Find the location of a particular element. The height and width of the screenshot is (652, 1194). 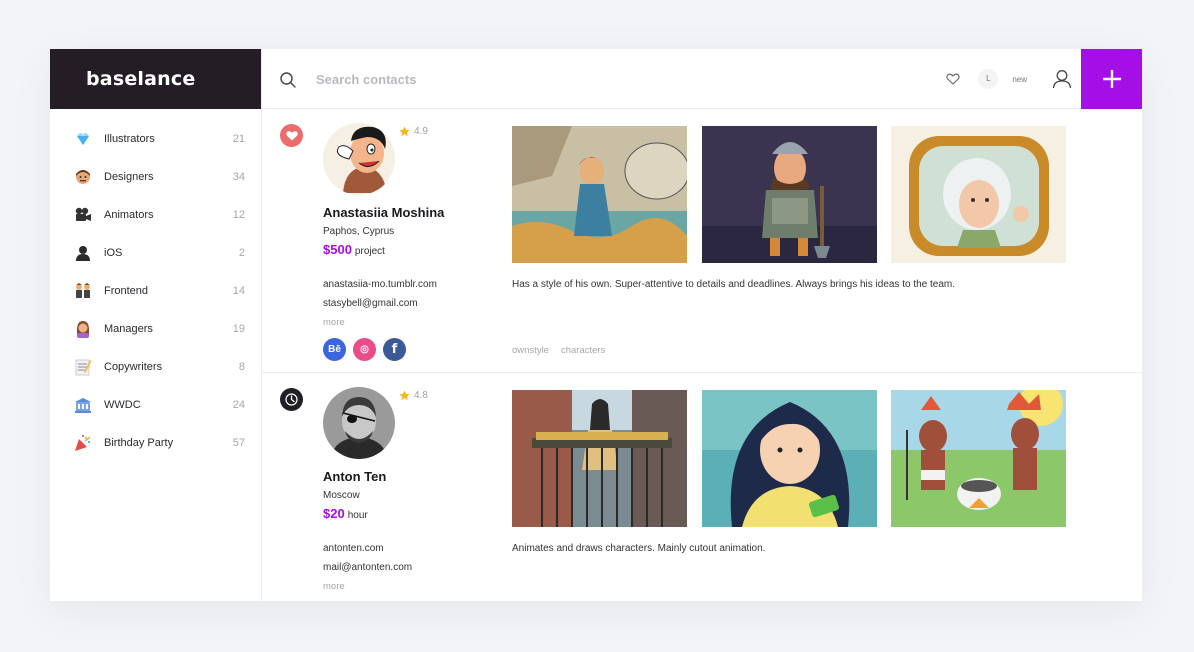

sidebar-item-birthday-party: Birthday Party 57 is located at coordinates (155, 443).